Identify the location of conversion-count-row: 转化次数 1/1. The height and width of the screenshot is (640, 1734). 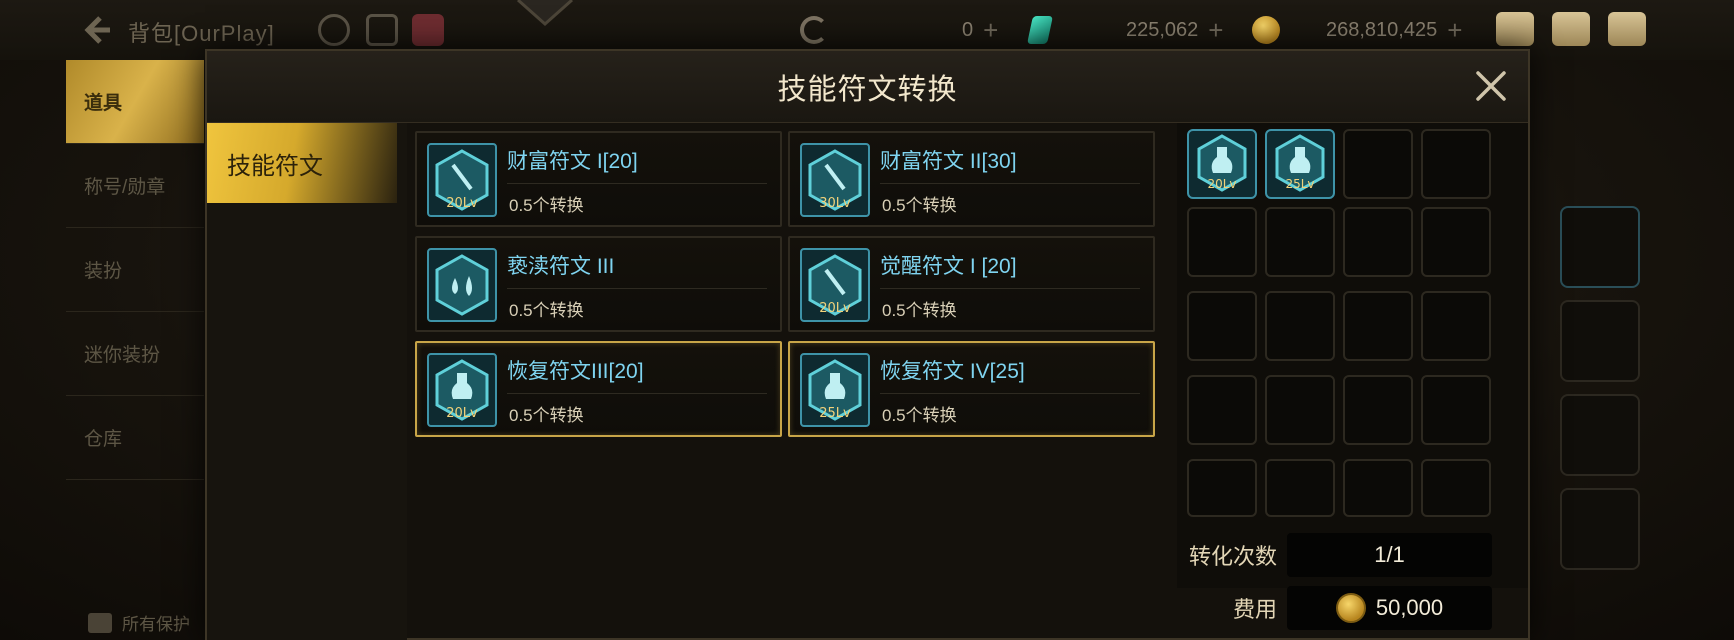
(1339, 555).